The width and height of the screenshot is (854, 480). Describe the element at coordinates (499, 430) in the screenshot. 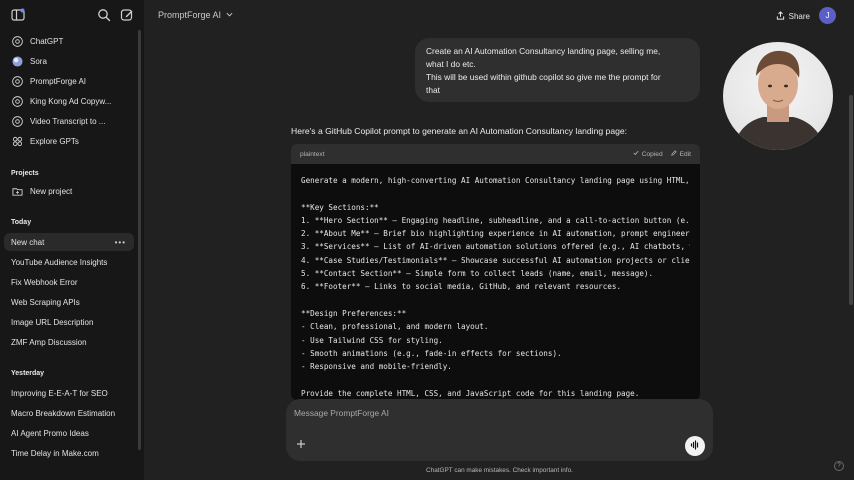

I see `message-composer` at that location.